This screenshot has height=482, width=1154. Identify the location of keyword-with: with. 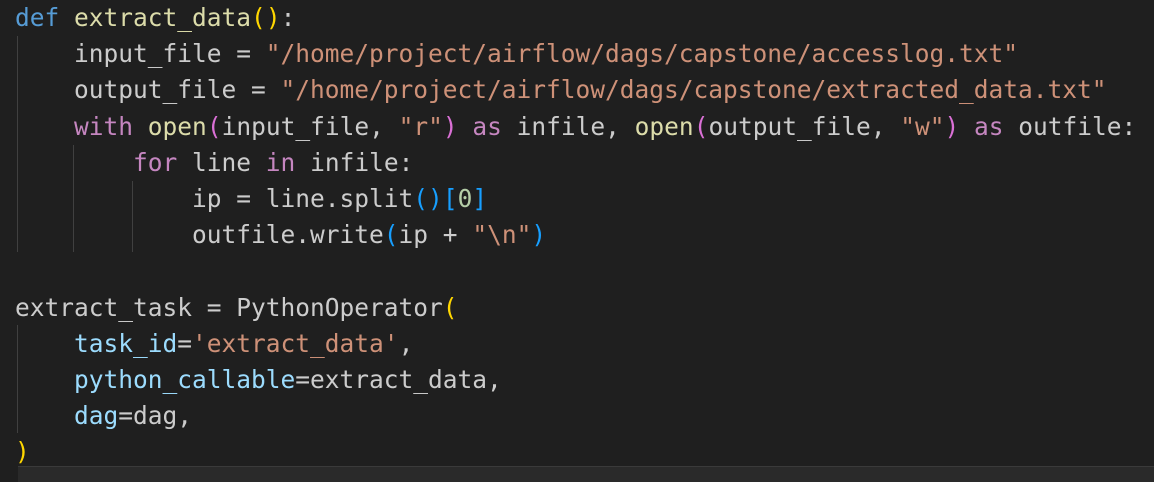
(104, 126).